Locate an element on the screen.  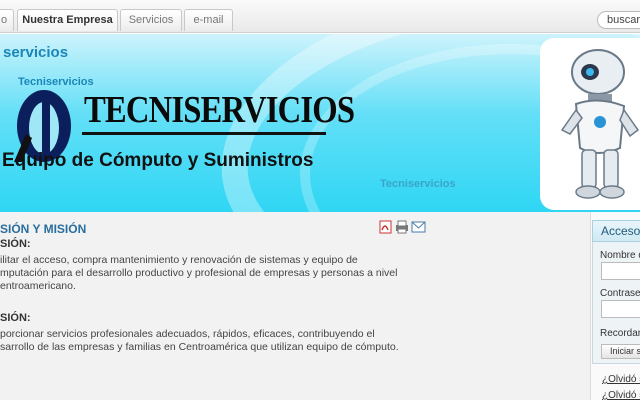
vision-heading: SIÓN: is located at coordinates (15, 244).